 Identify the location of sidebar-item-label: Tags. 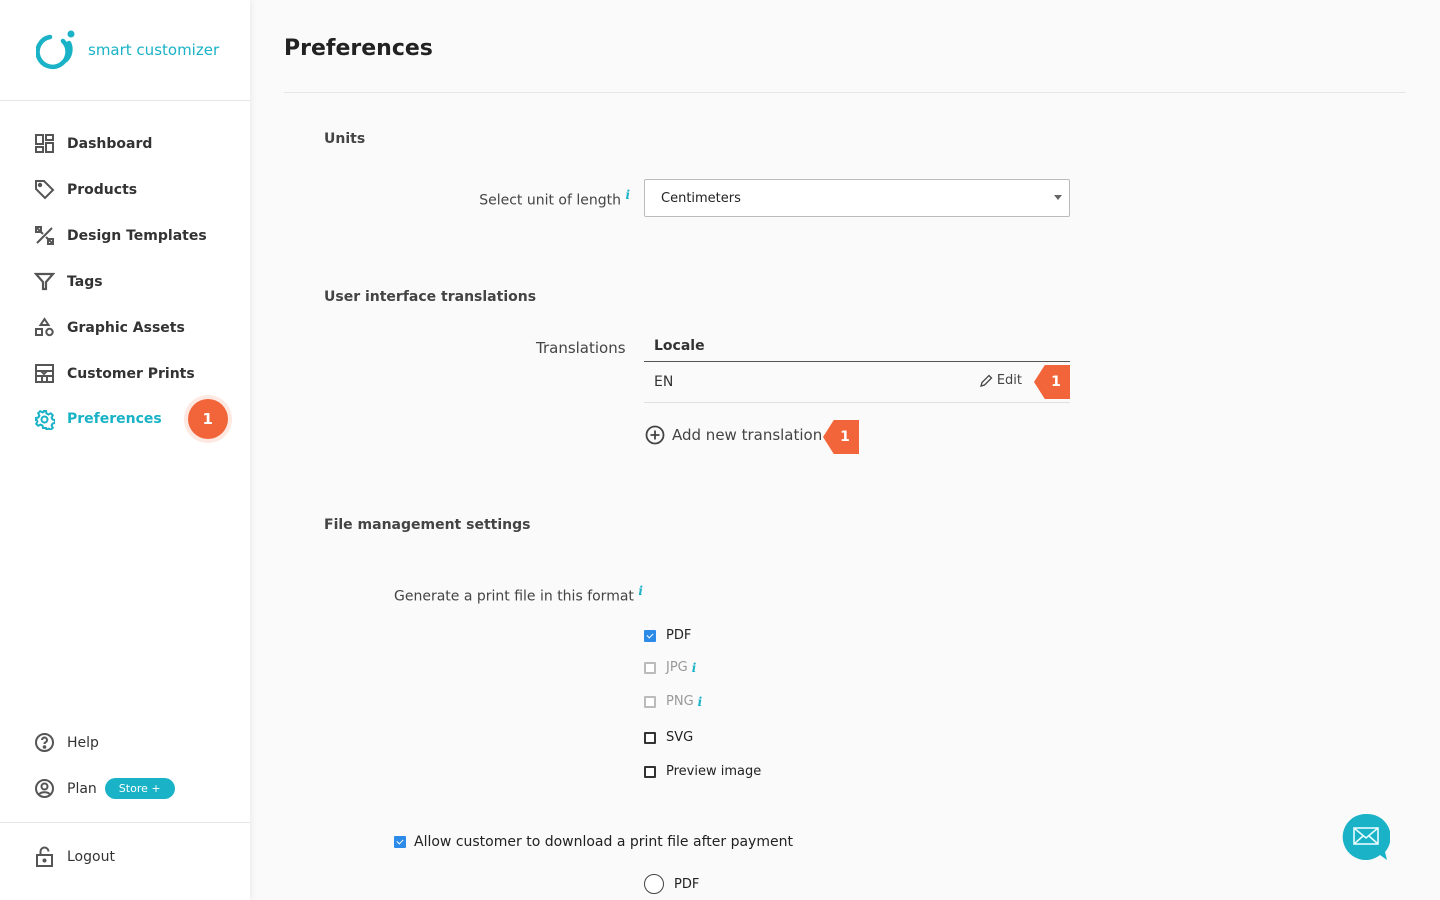
(85, 281).